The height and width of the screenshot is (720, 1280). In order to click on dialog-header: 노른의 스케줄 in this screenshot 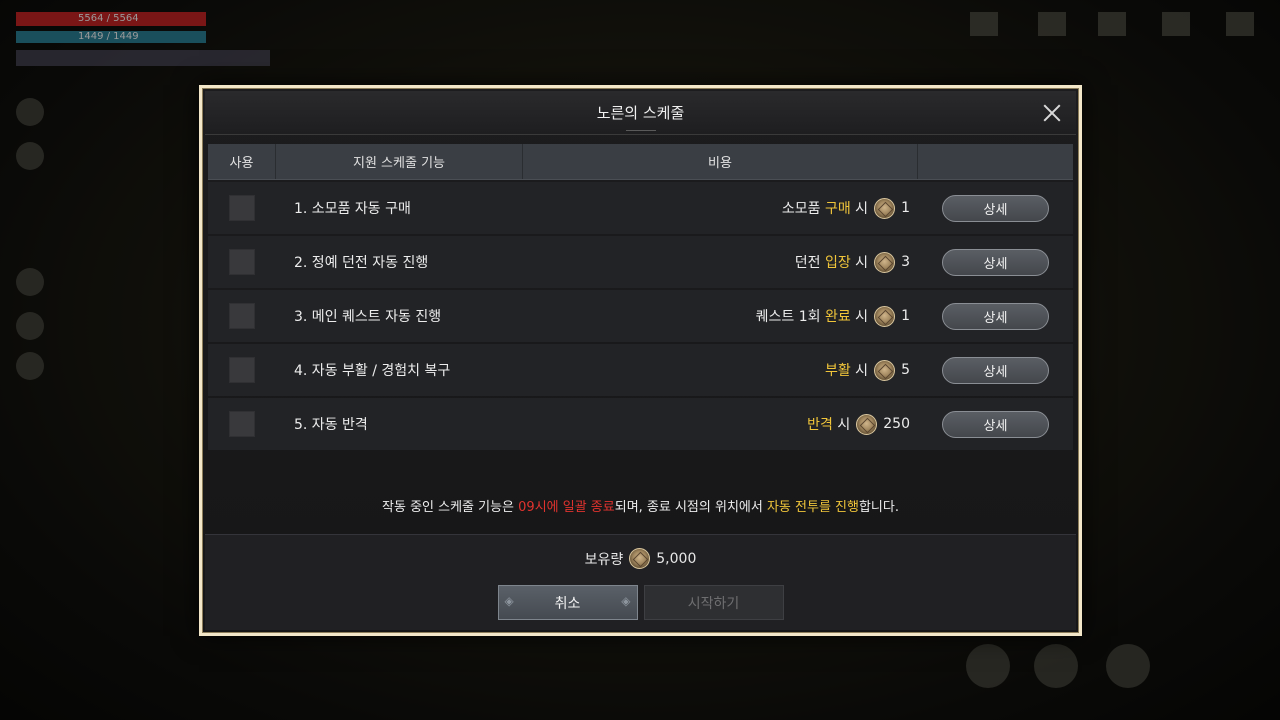, I will do `click(640, 113)`.